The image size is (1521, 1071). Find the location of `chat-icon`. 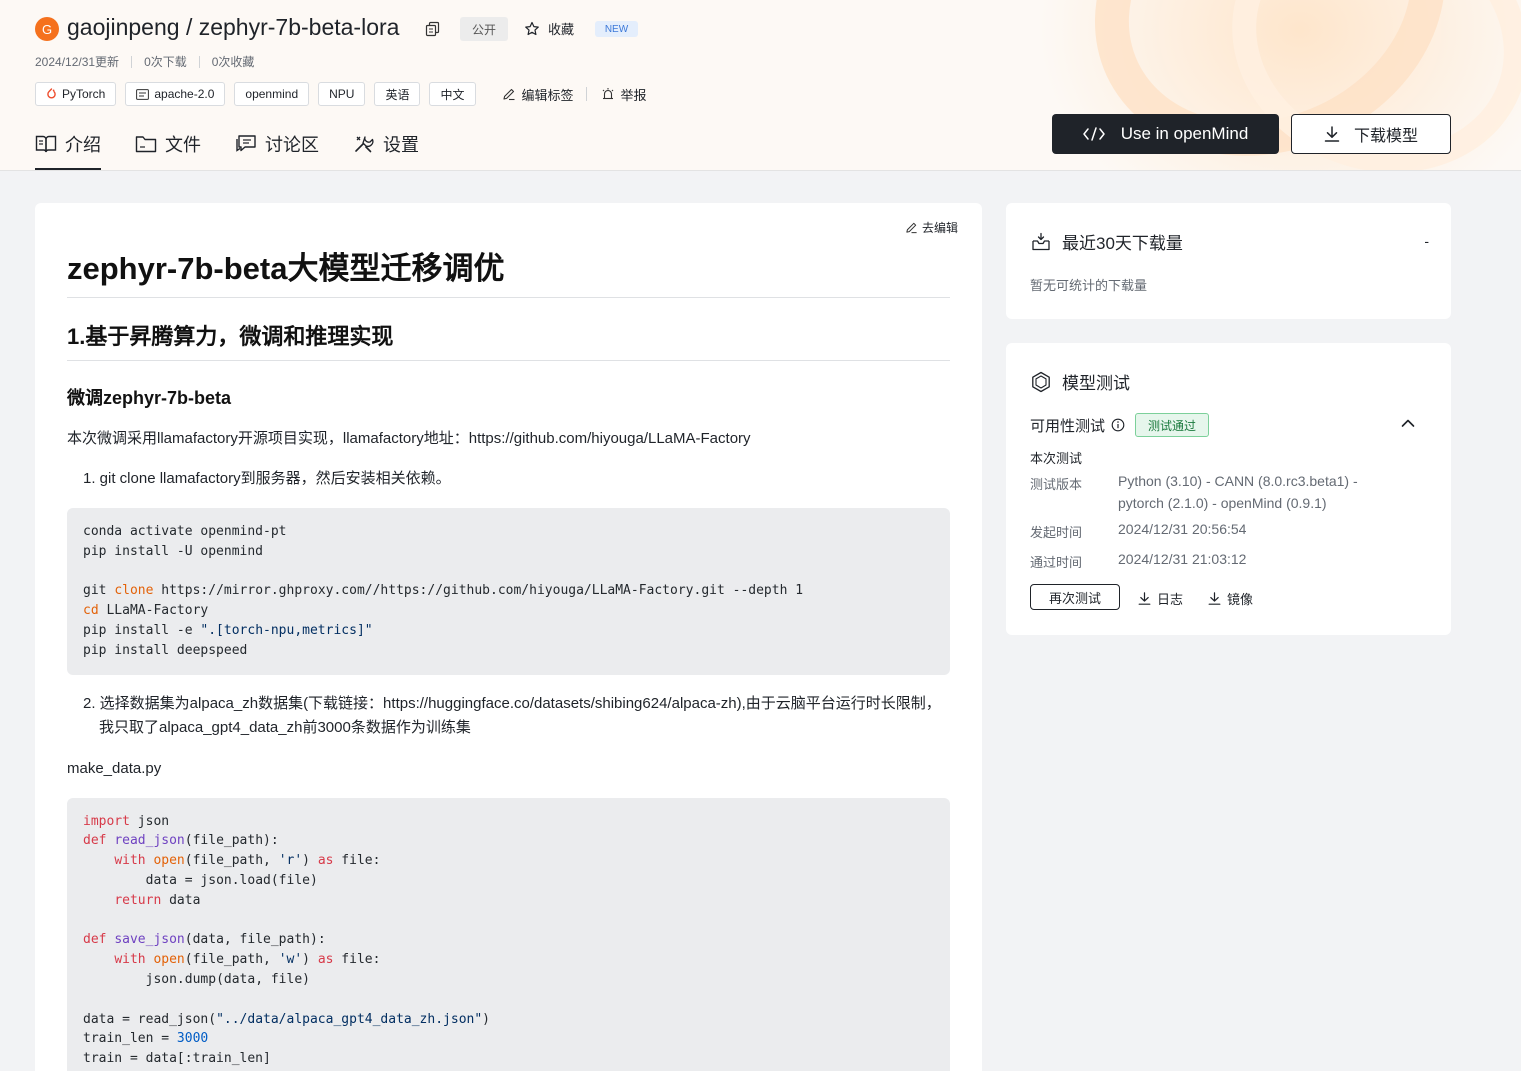

chat-icon is located at coordinates (246, 143).